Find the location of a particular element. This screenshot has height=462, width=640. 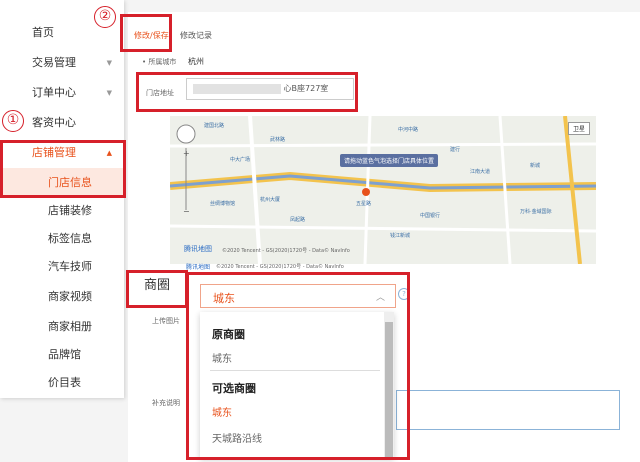

map-label: 万科·金域国际 is located at coordinates (536, 212).